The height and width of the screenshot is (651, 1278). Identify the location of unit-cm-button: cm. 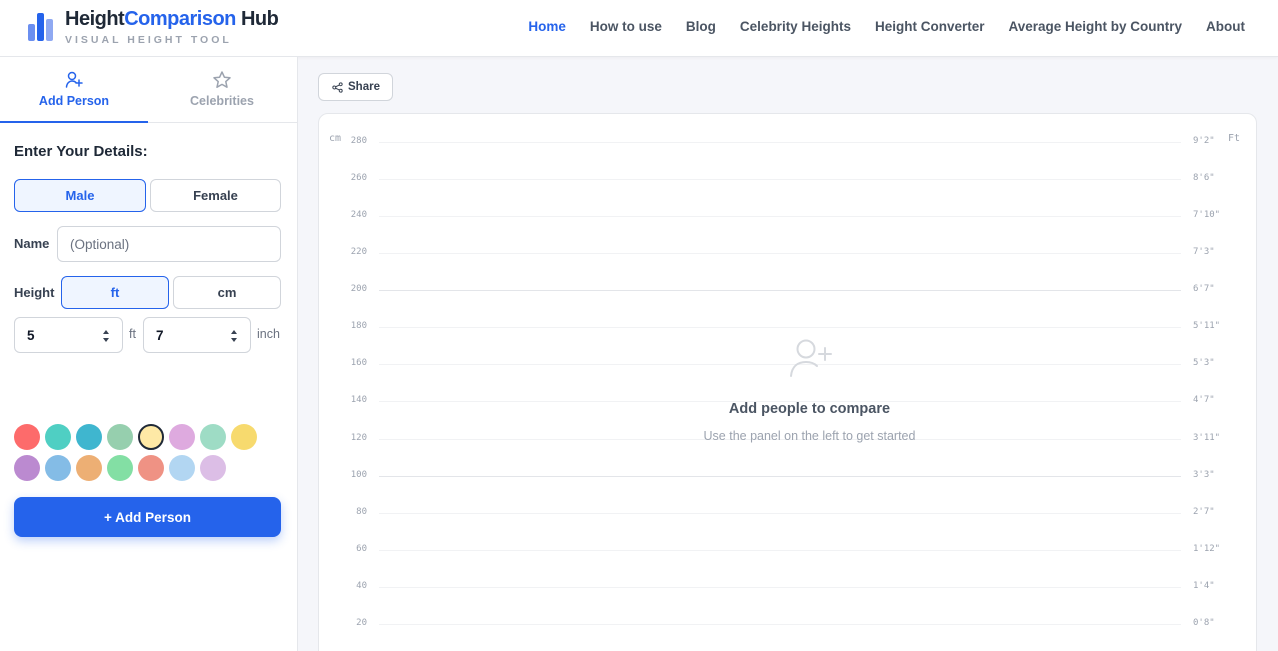
(227, 292).